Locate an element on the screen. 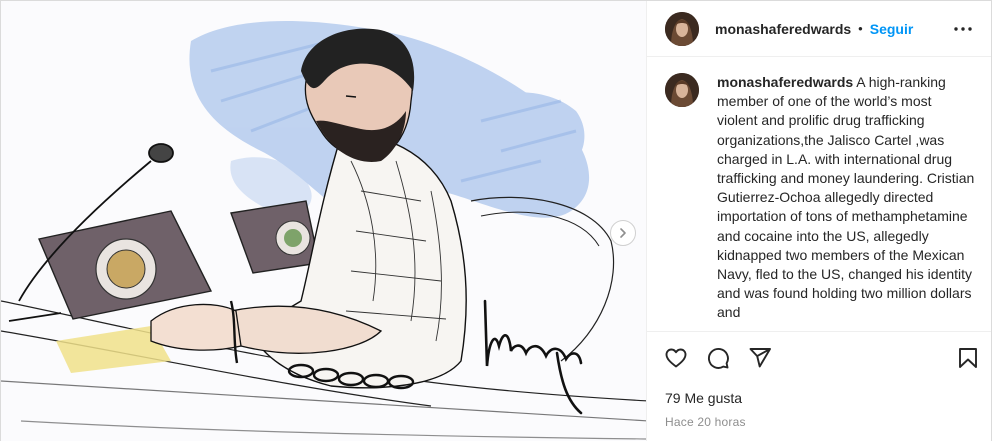  more-horizontal-icon is located at coordinates (963, 28).